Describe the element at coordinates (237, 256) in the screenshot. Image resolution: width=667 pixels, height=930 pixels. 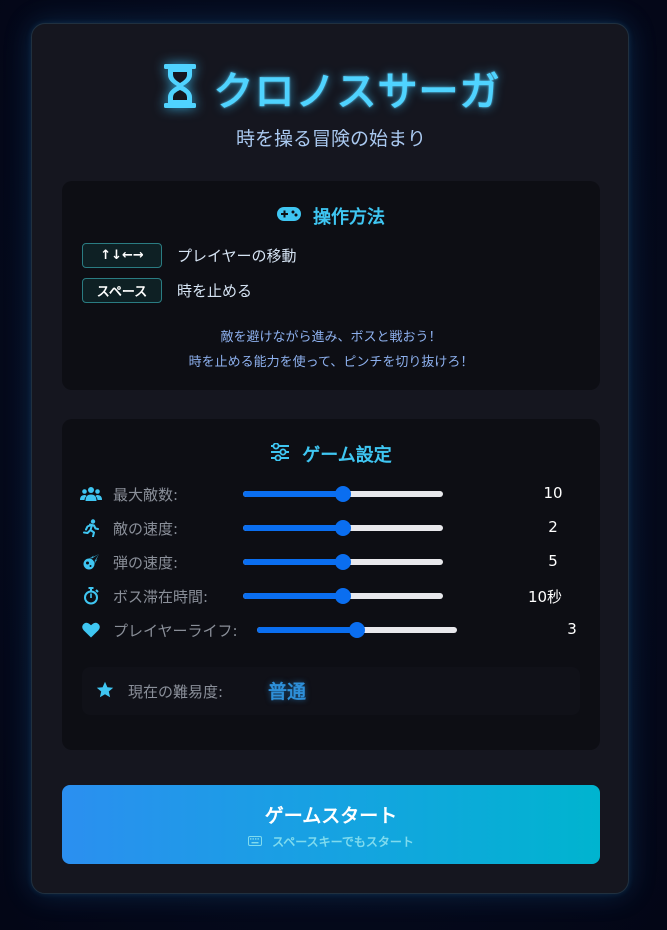
I see `control-desc: プレイヤーの移動` at that location.